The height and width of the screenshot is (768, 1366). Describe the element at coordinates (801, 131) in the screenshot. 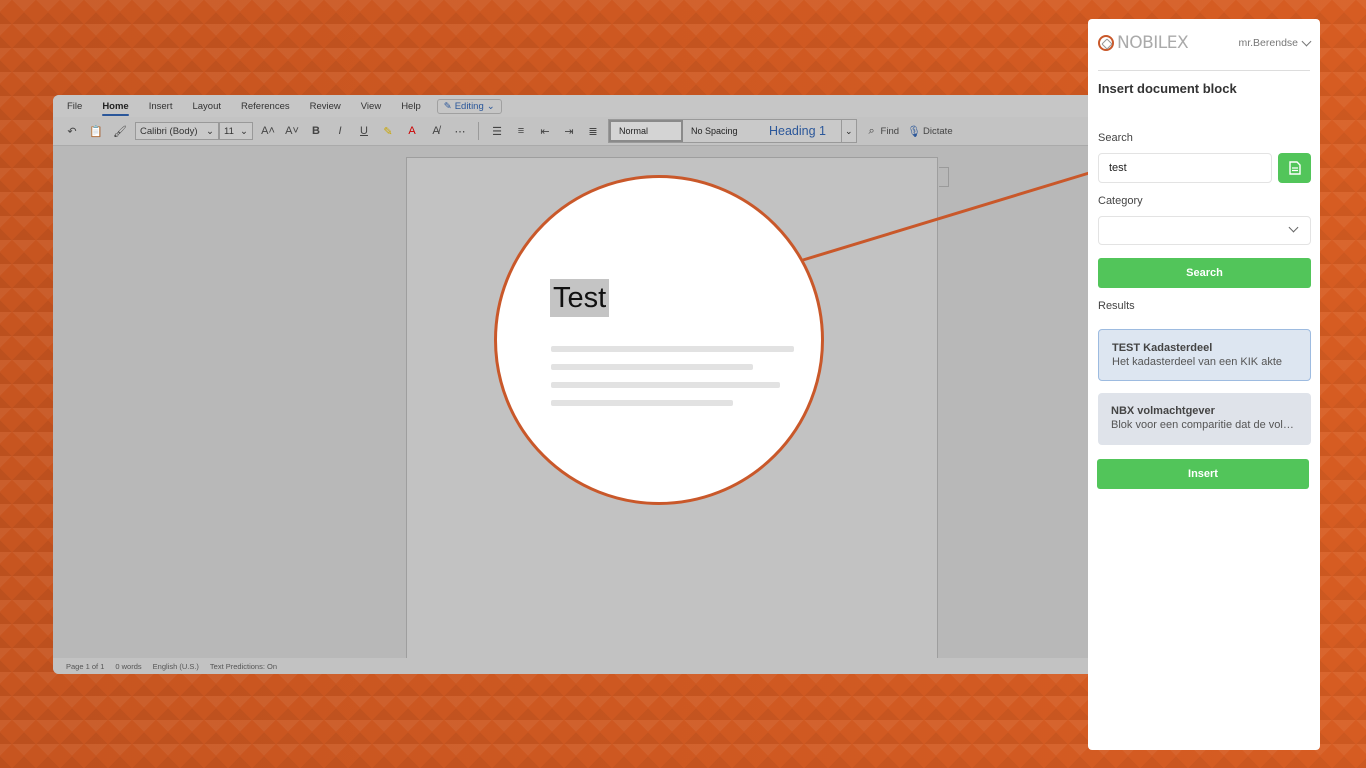

I see `style-heading-1: Heading 1` at that location.